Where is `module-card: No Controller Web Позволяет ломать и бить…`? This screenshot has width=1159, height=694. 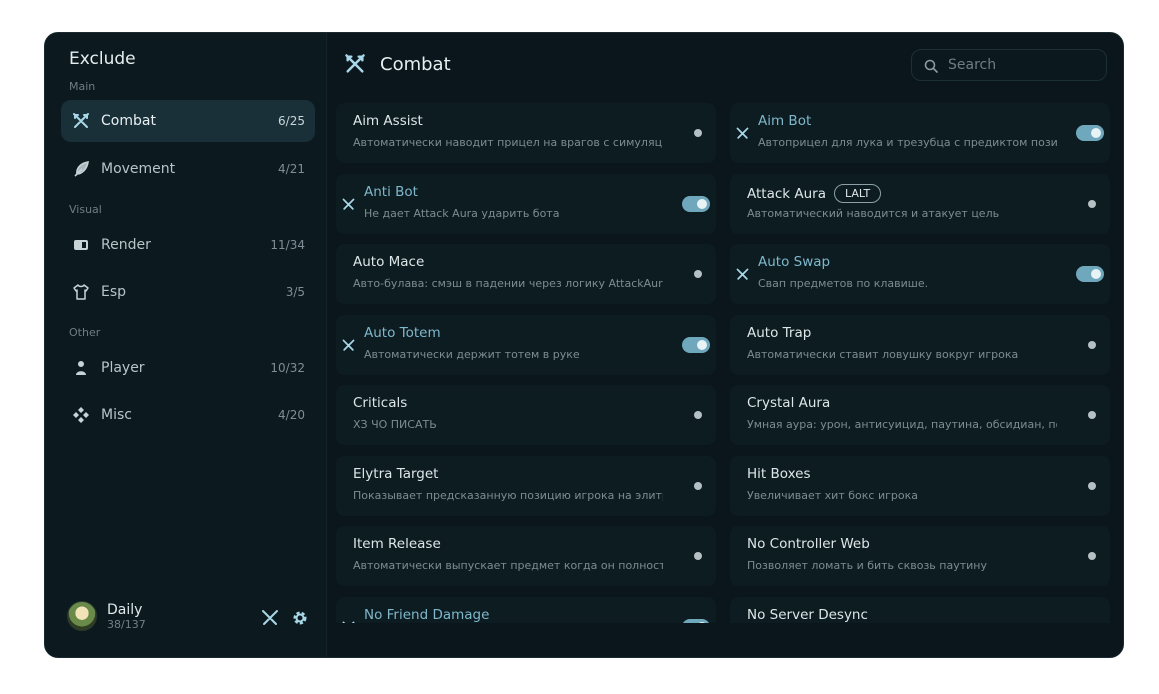 module-card: No Controller Web Позволяет ломать и бить… is located at coordinates (920, 556).